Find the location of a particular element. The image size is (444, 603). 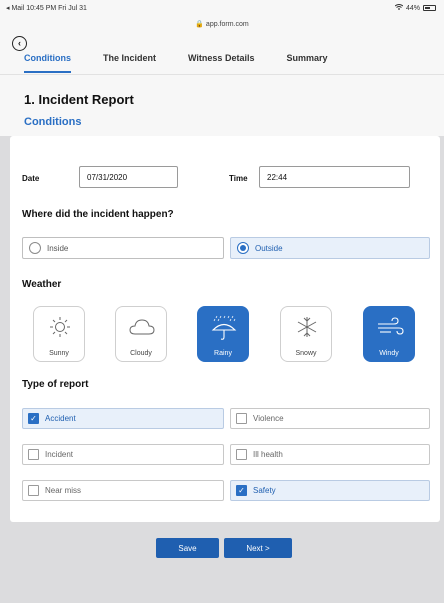

url-bar: 🔒 app.form.com is located at coordinates (222, 23).